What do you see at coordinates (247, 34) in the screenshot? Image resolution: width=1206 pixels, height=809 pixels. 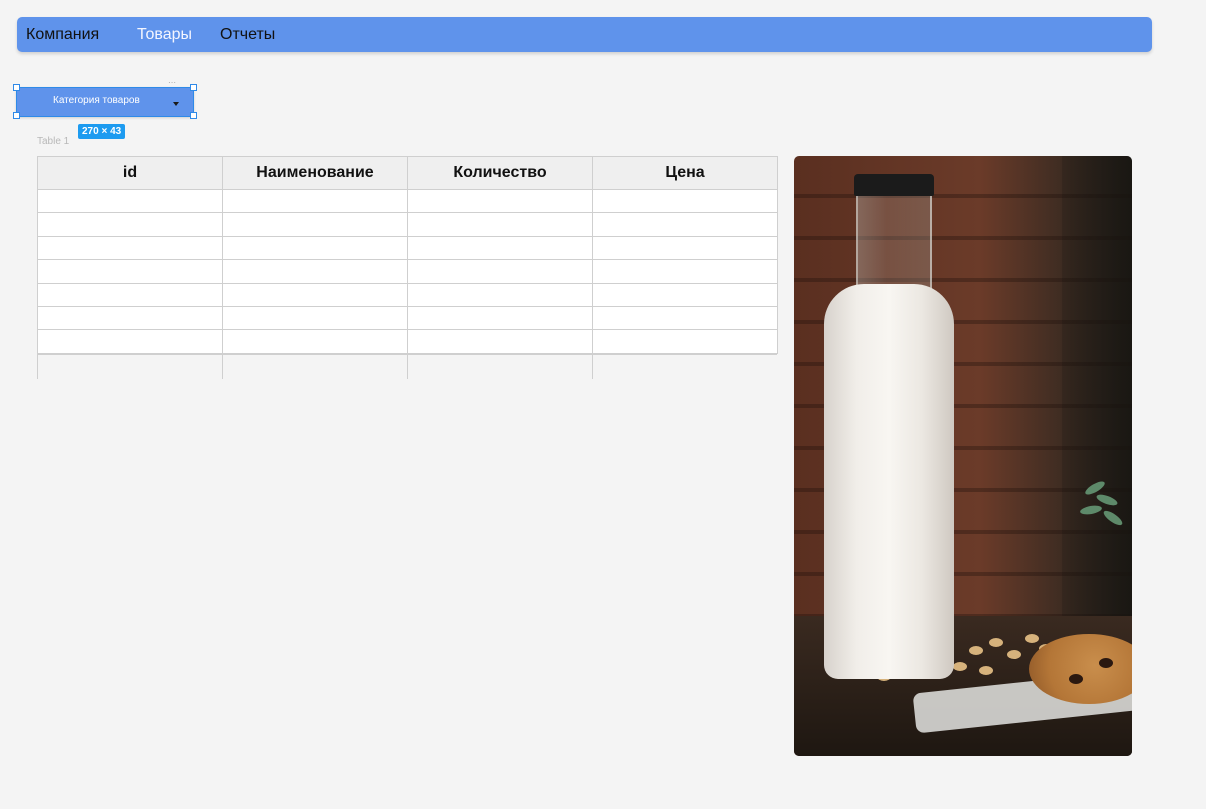 I see `nav-item-reports: Отчеты` at bounding box center [247, 34].